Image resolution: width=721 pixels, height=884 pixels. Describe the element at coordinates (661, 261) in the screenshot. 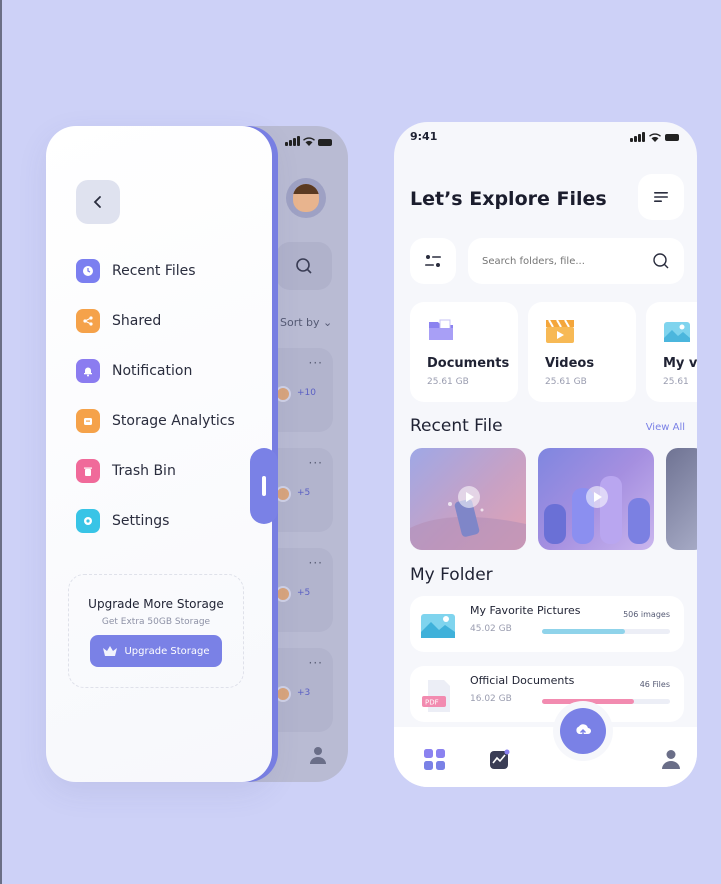

I see `search-icon` at that location.